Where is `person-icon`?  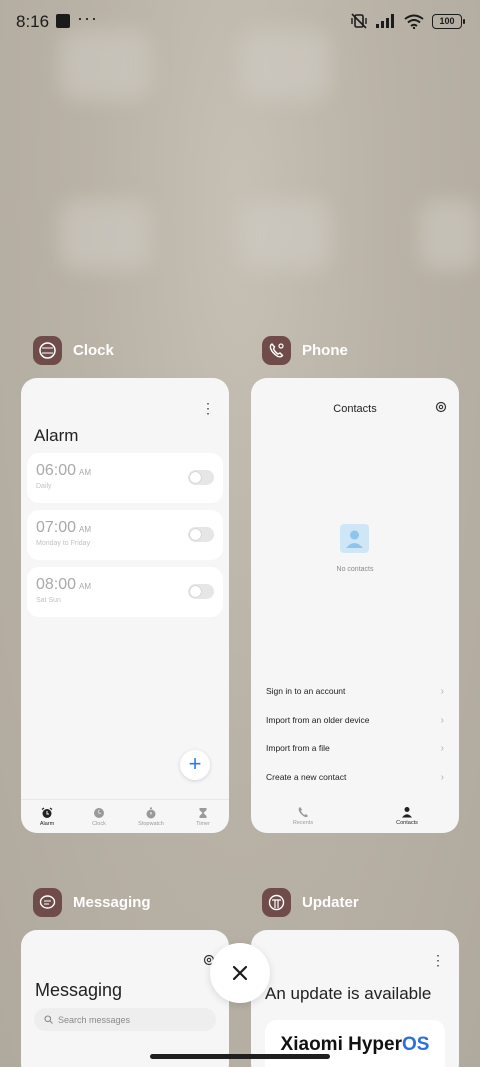 person-icon is located at coordinates (407, 812).